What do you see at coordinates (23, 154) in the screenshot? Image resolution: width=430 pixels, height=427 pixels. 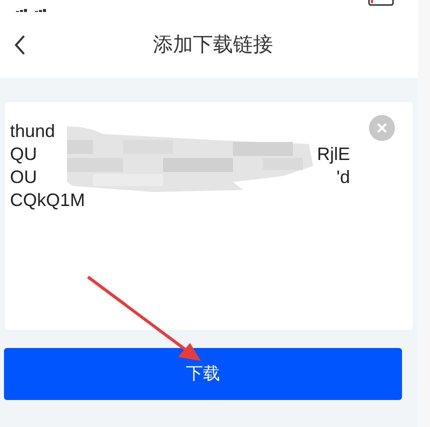 I see `link-text: QU` at bounding box center [23, 154].